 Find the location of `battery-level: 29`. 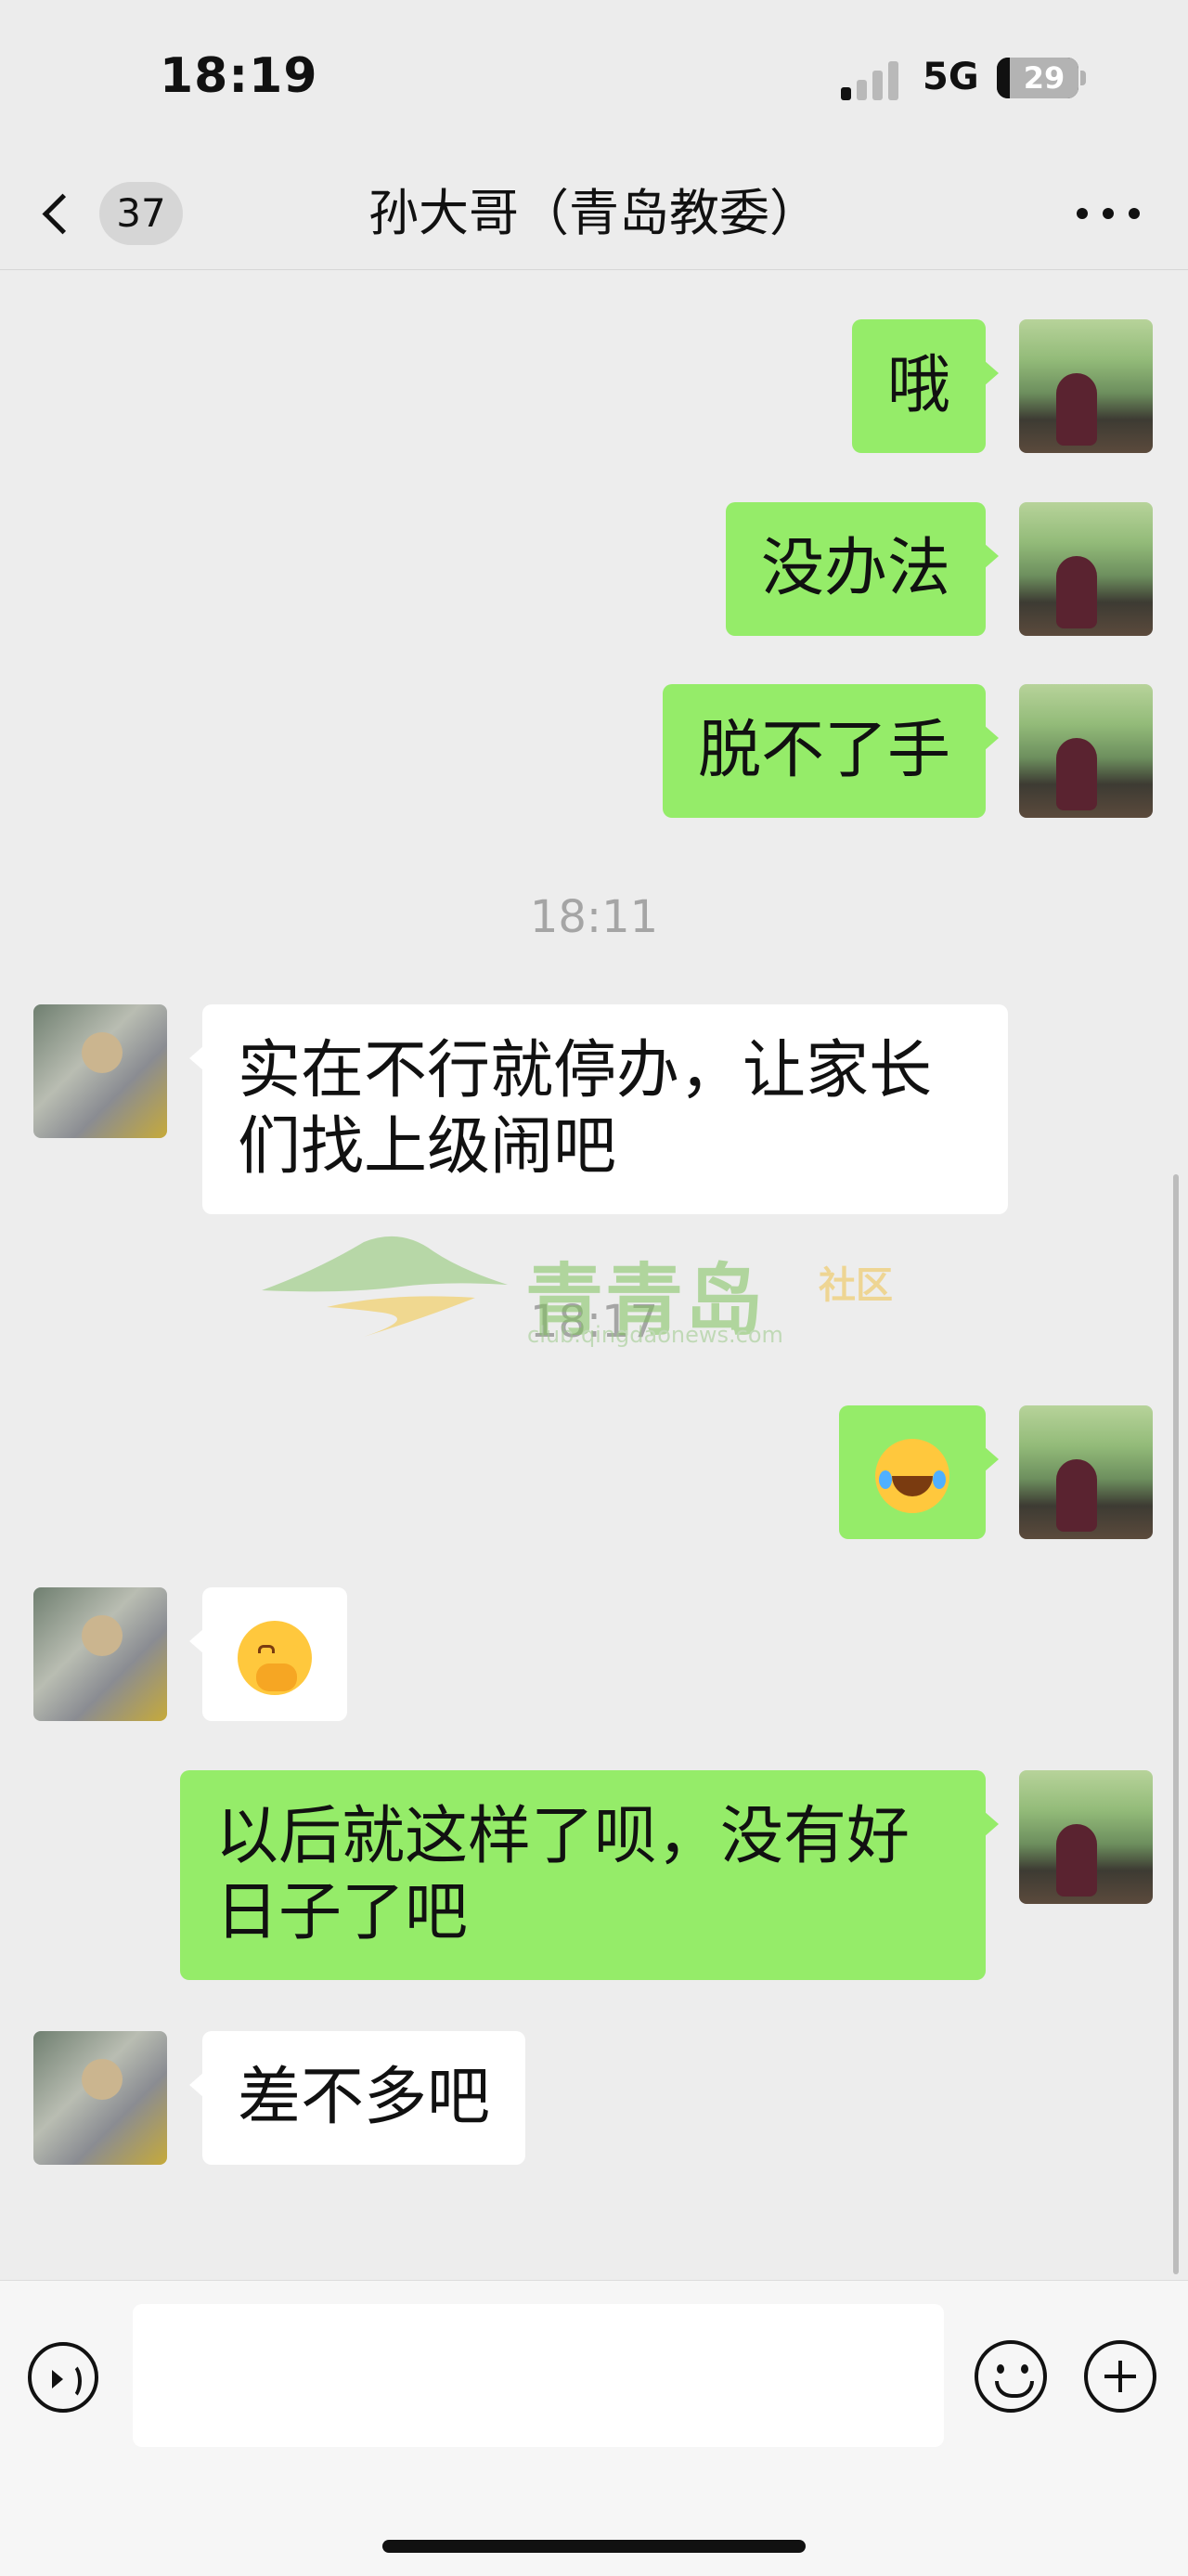

battery-level: 29 is located at coordinates (1044, 78).